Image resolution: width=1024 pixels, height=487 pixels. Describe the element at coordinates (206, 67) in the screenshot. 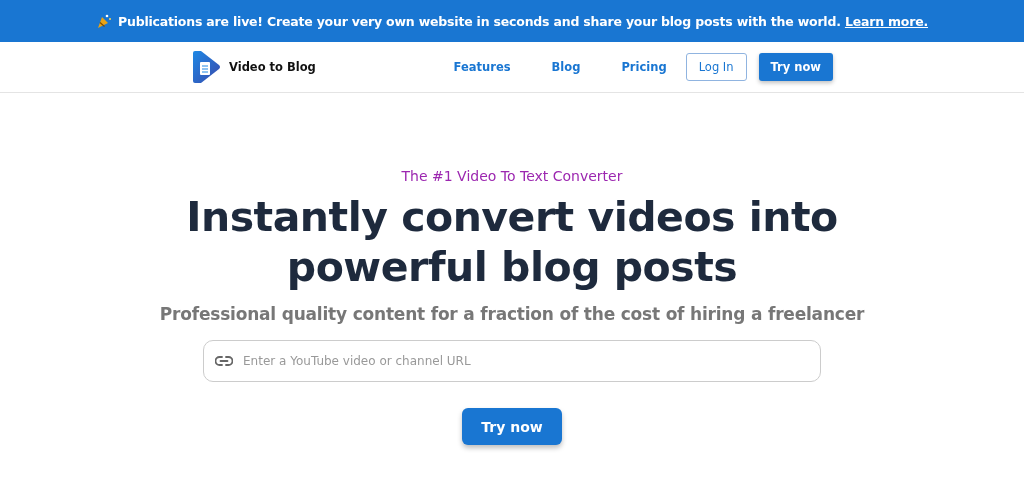

I see `logo-icon` at that location.